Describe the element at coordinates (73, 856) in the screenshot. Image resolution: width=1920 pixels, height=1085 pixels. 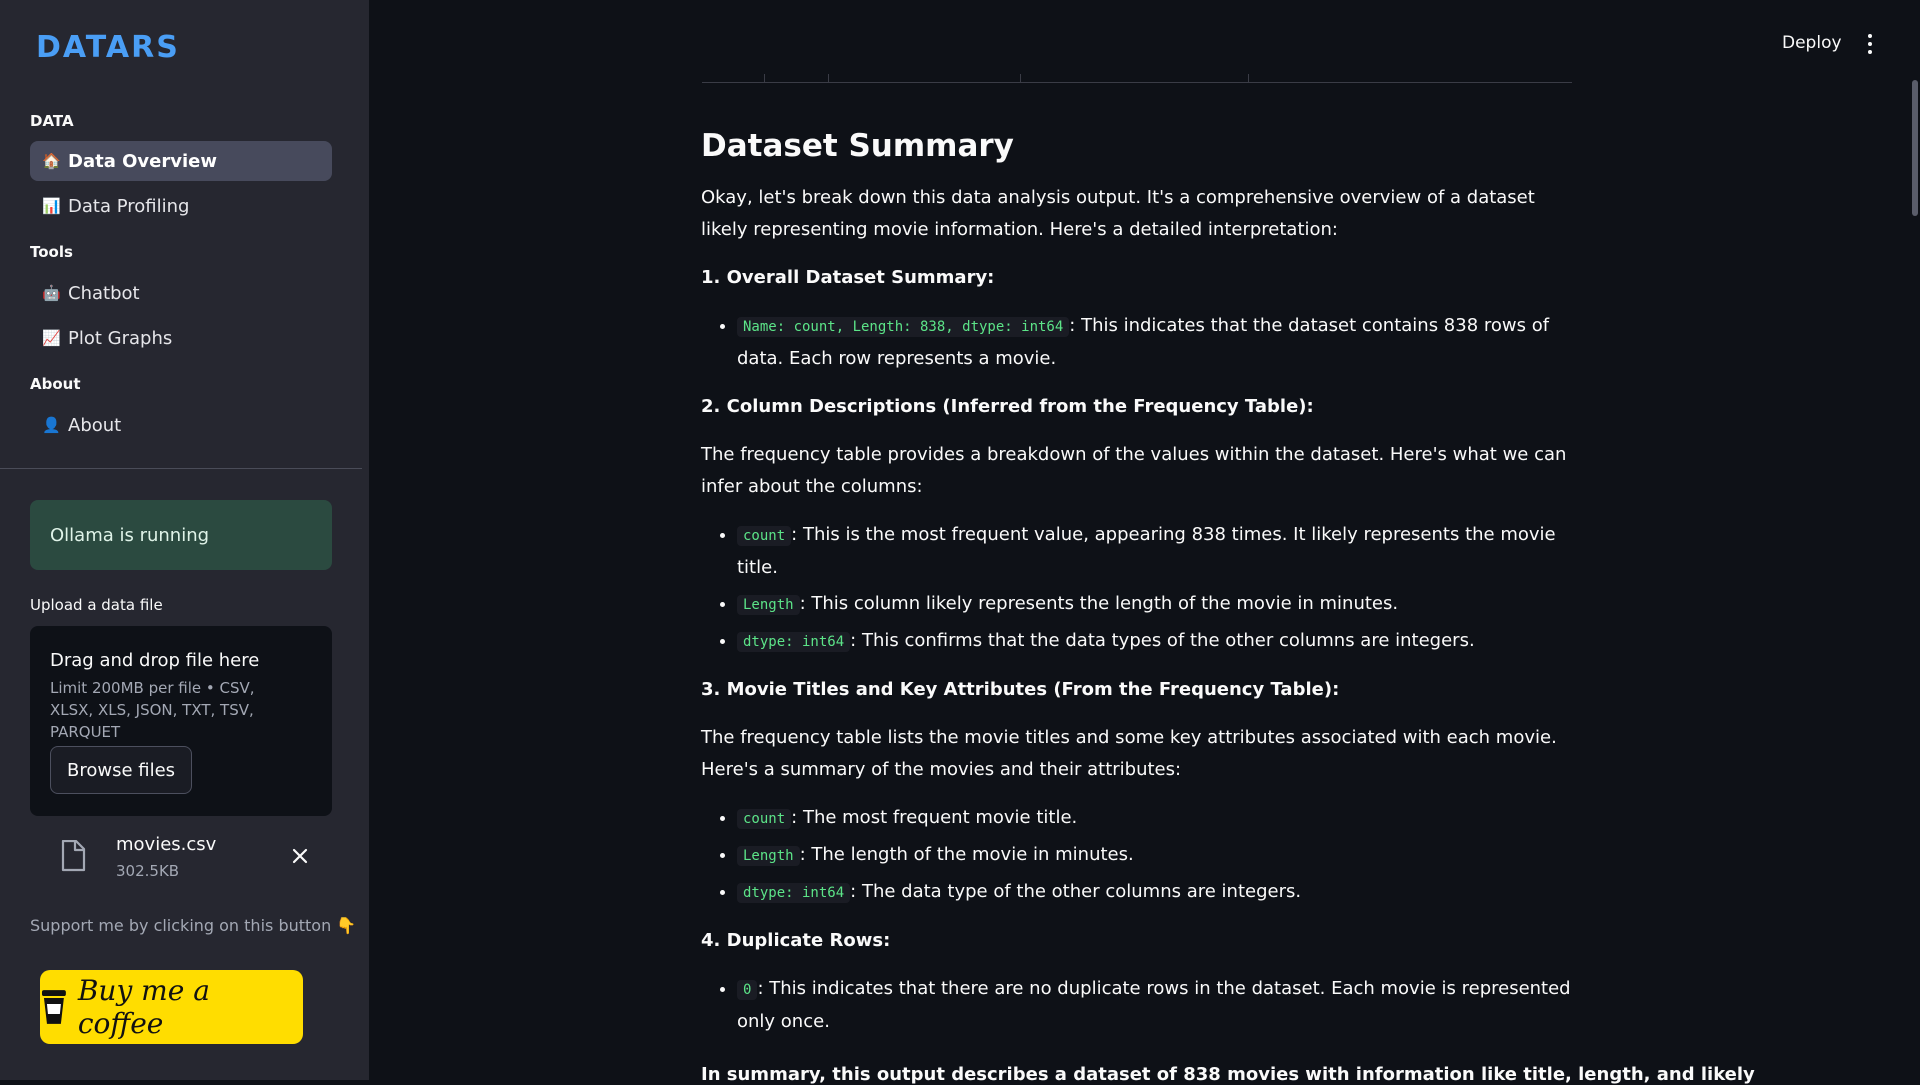
I see `file-icon` at that location.